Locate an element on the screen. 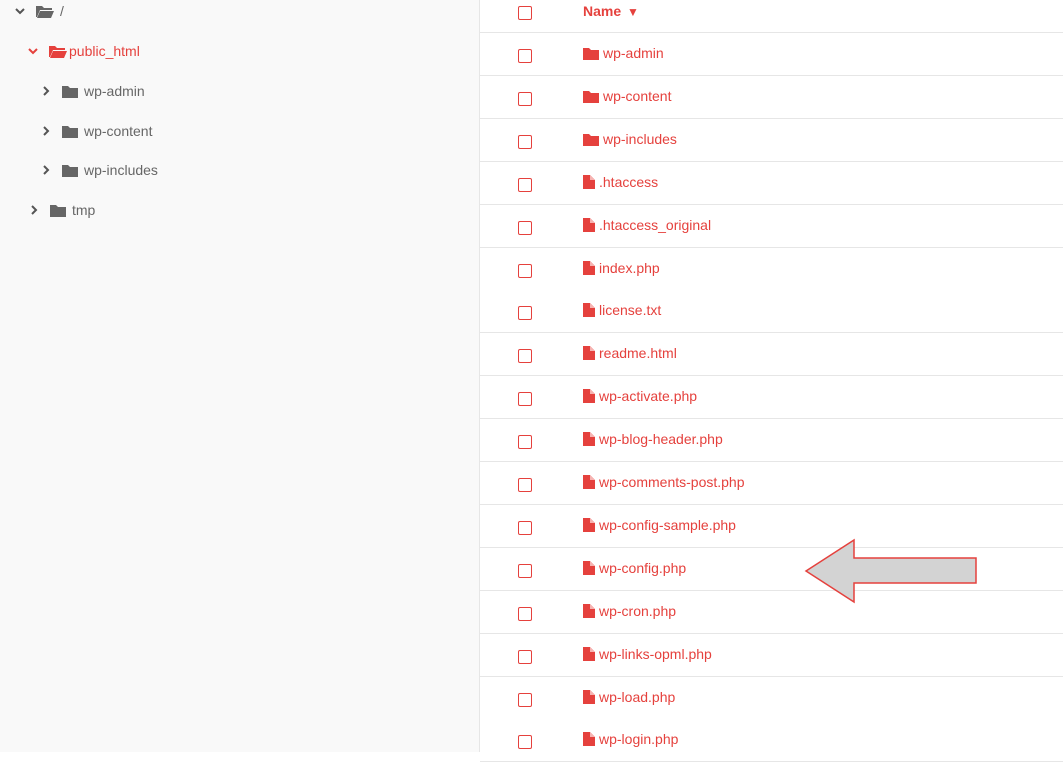  tree-node-tmp: tmp is located at coordinates (61, 210).